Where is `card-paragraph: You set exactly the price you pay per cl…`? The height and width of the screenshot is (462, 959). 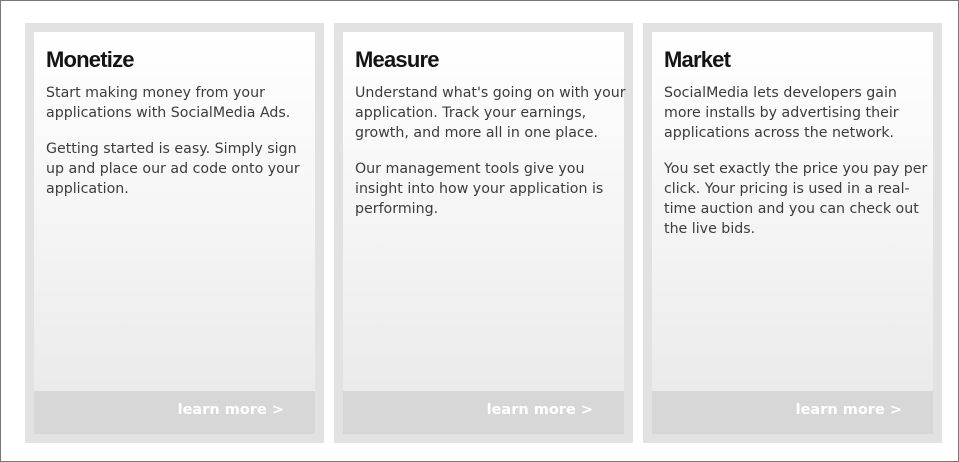 card-paragraph: You set exactly the price you pay per cl… is located at coordinates (796, 199).